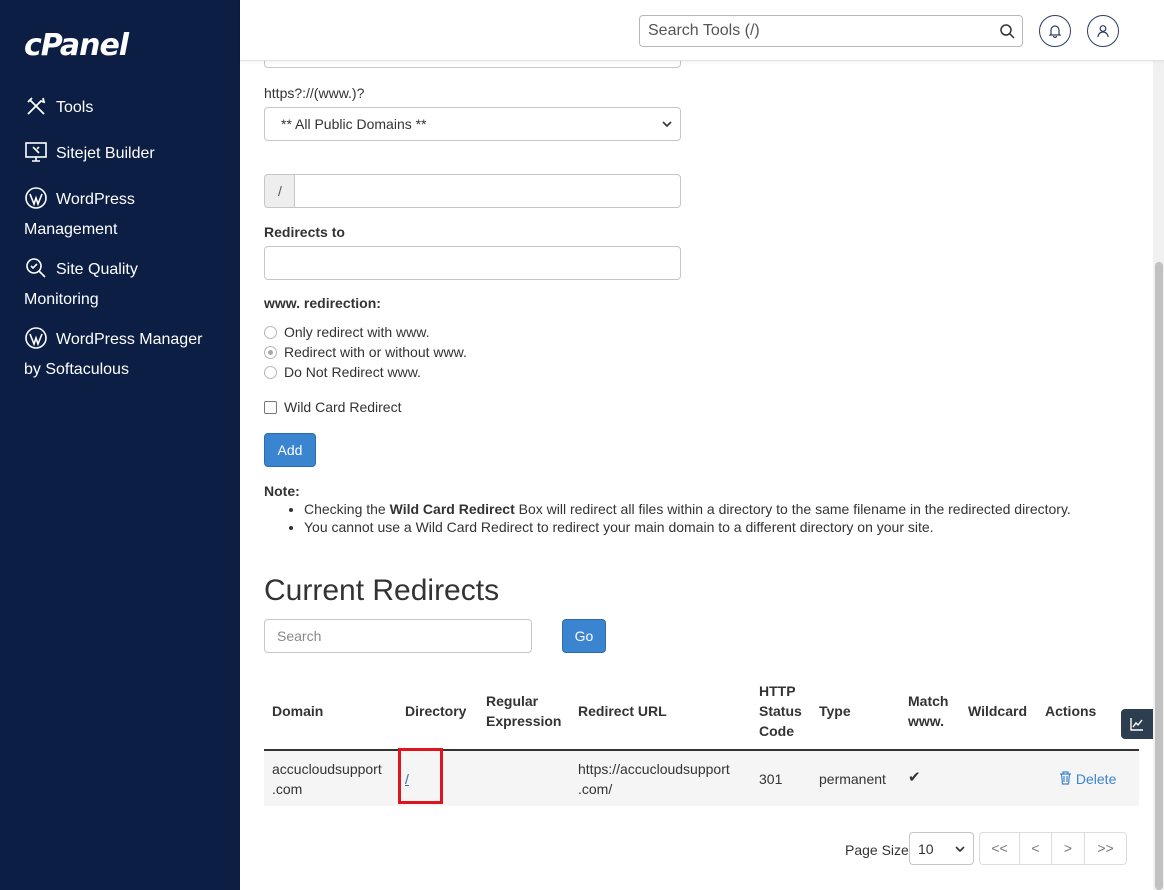  Describe the element at coordinates (343, 407) in the screenshot. I see `checkbox-label: Wild Card Redirect` at that location.